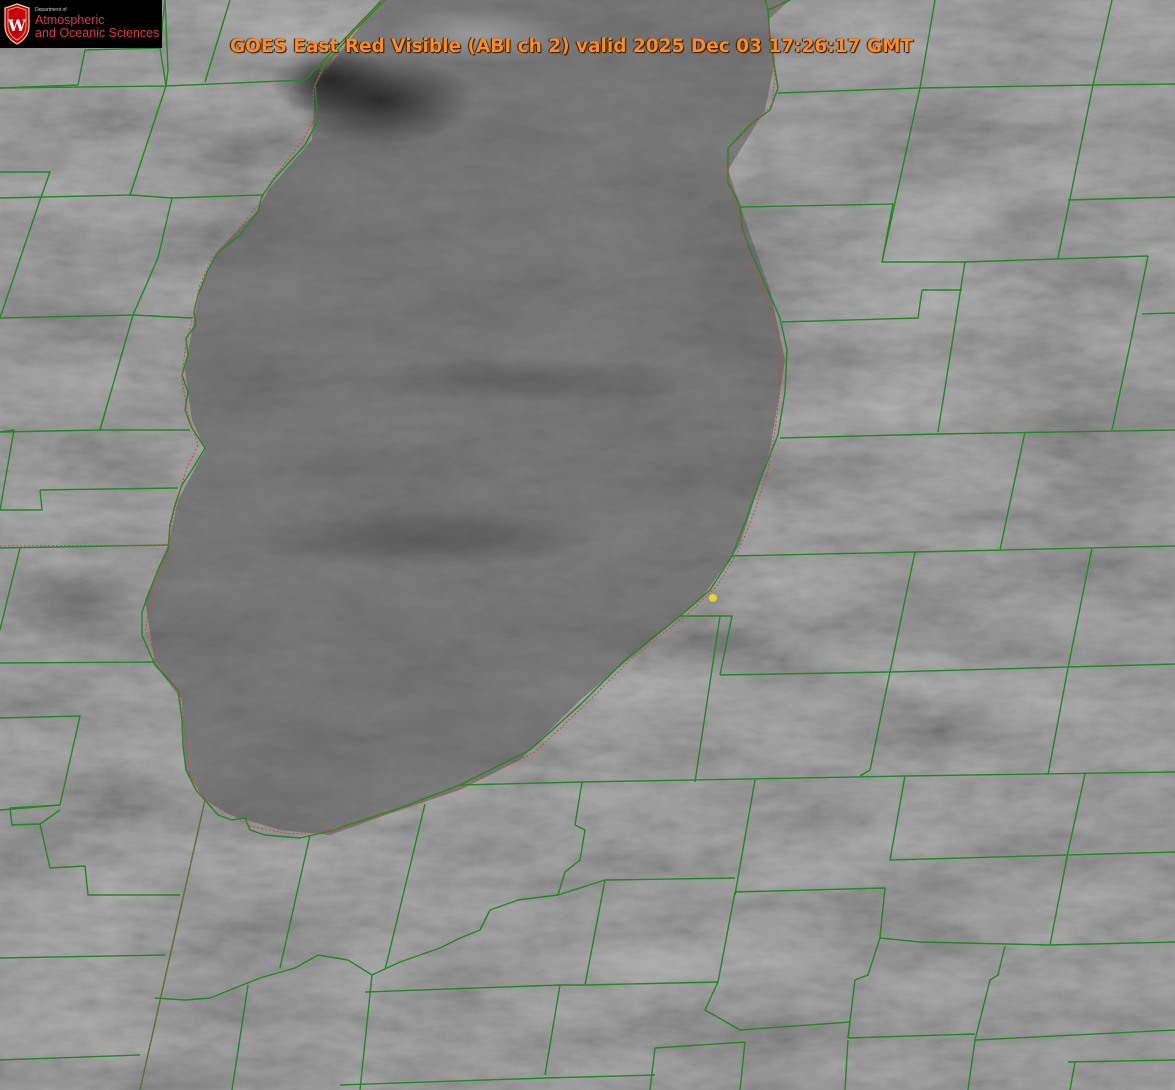 The height and width of the screenshot is (1090, 1175). Describe the element at coordinates (713, 598) in the screenshot. I see `location-marker` at that location.